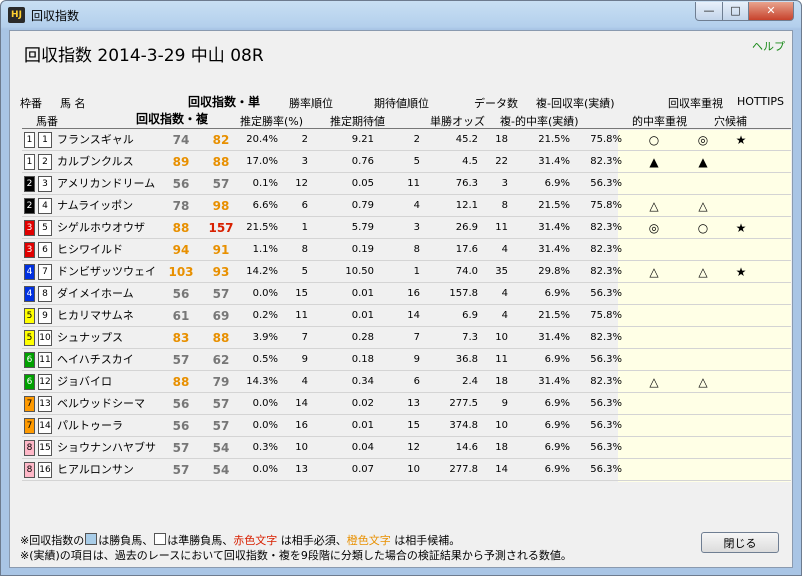 This screenshot has height=576, width=802. What do you see at coordinates (470, 161) in the screenshot?
I see `odds-cell: 4.5` at bounding box center [470, 161].